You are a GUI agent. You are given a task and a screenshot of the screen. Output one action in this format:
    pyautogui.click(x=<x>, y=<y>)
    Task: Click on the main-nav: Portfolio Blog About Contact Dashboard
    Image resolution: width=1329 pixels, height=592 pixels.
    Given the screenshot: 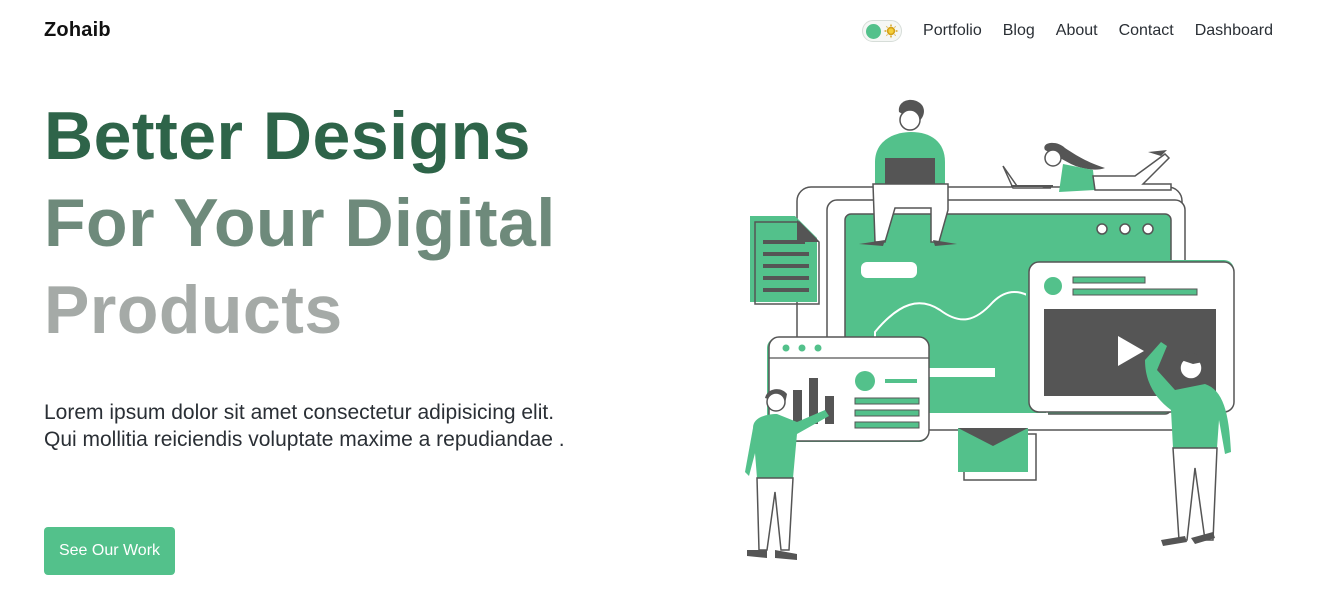 What is the action you would take?
    pyautogui.click(x=1067, y=31)
    